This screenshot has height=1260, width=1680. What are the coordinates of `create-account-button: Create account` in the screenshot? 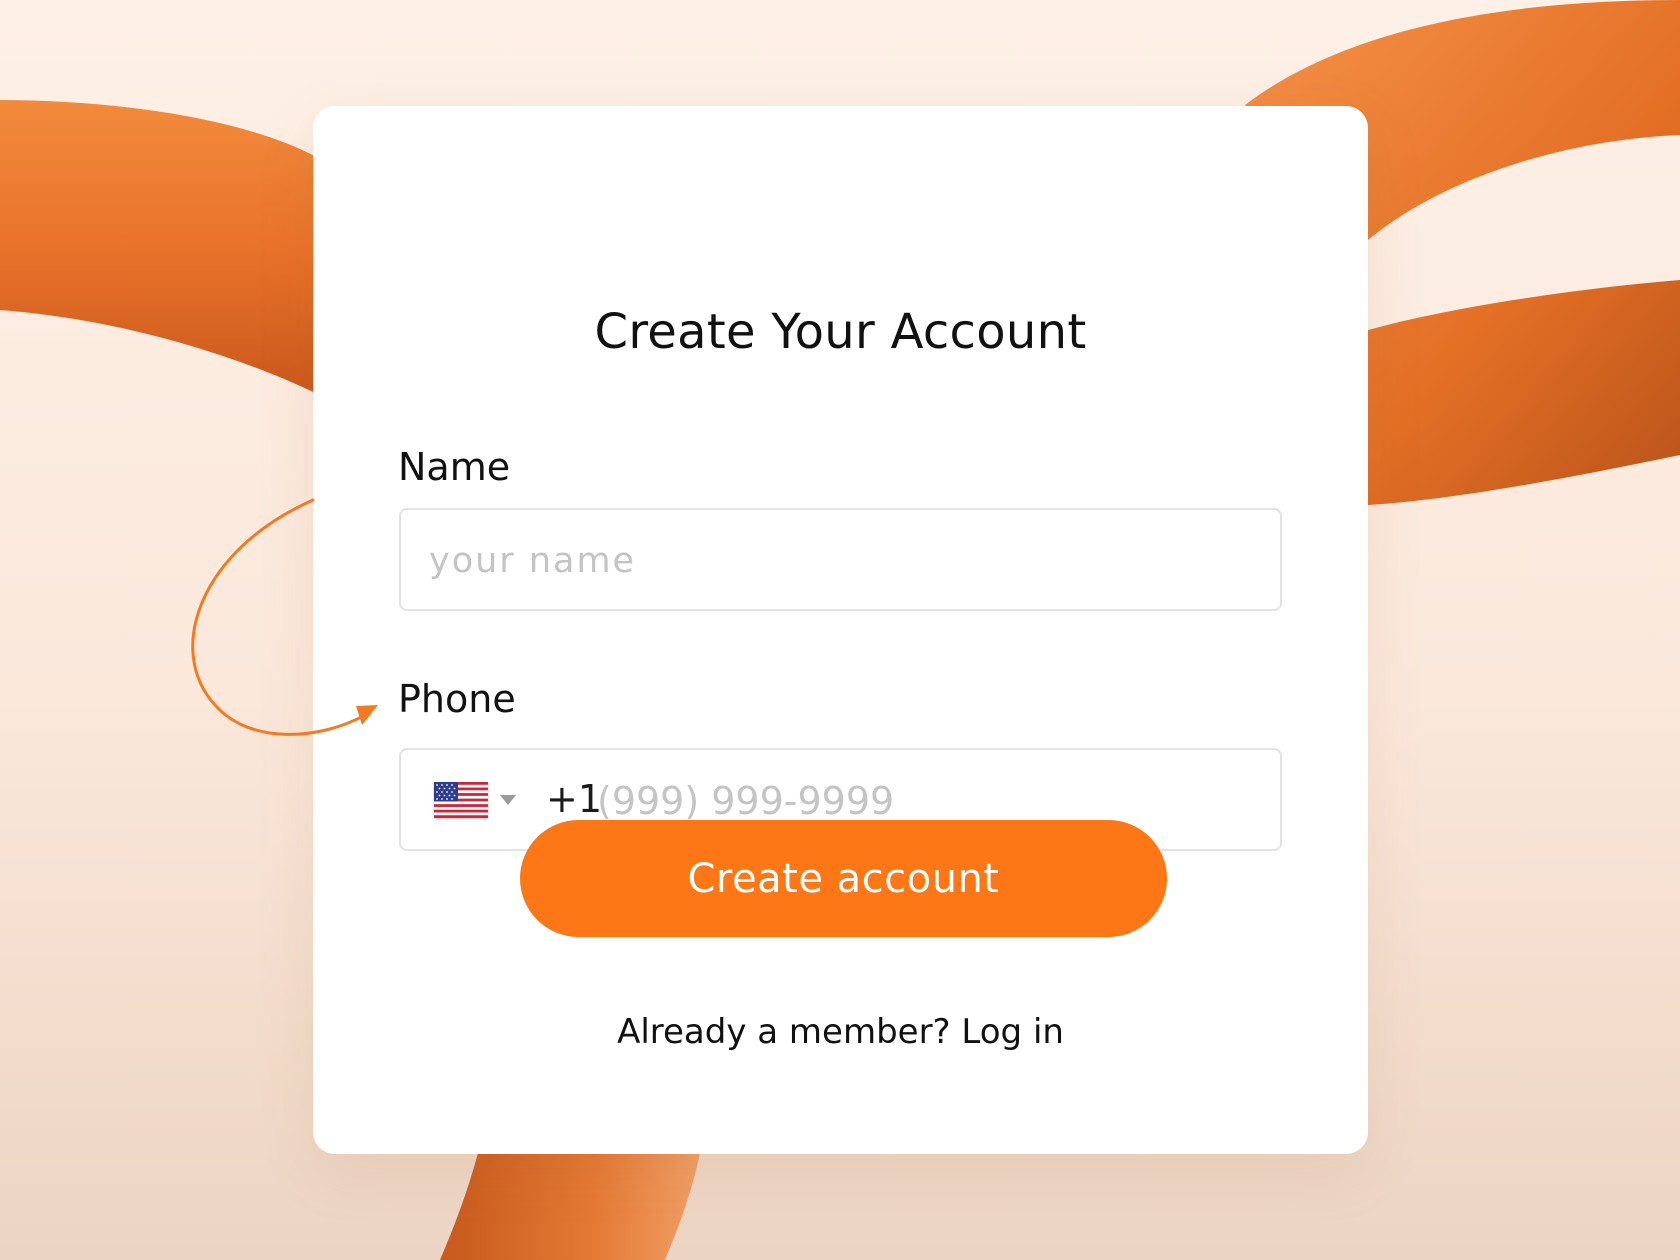 It's located at (843, 878).